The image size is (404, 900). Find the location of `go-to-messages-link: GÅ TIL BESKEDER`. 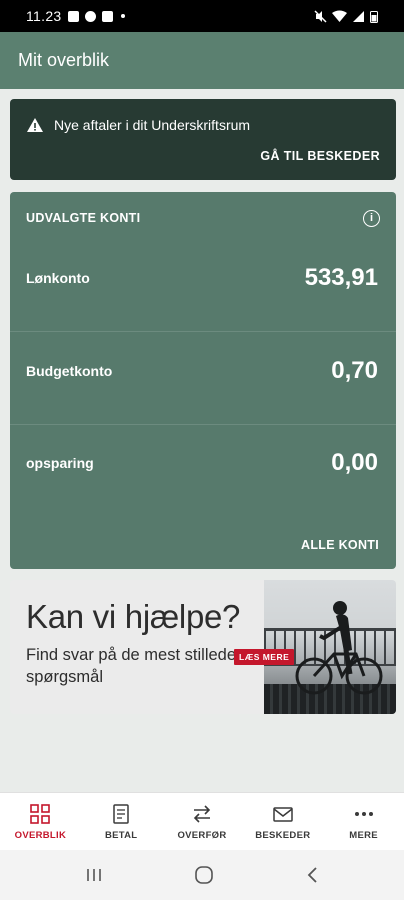

go-to-messages-link: GÅ TIL BESKEDER is located at coordinates (320, 156).